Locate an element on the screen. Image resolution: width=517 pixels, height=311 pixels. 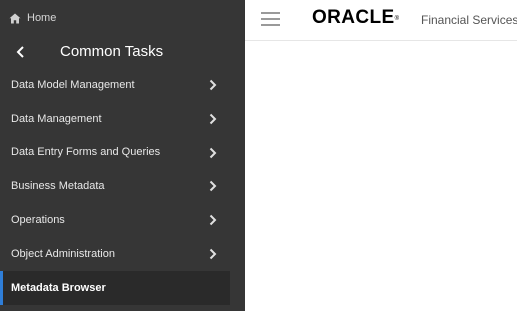
oracle-logo: ORACLE® is located at coordinates (355, 18).